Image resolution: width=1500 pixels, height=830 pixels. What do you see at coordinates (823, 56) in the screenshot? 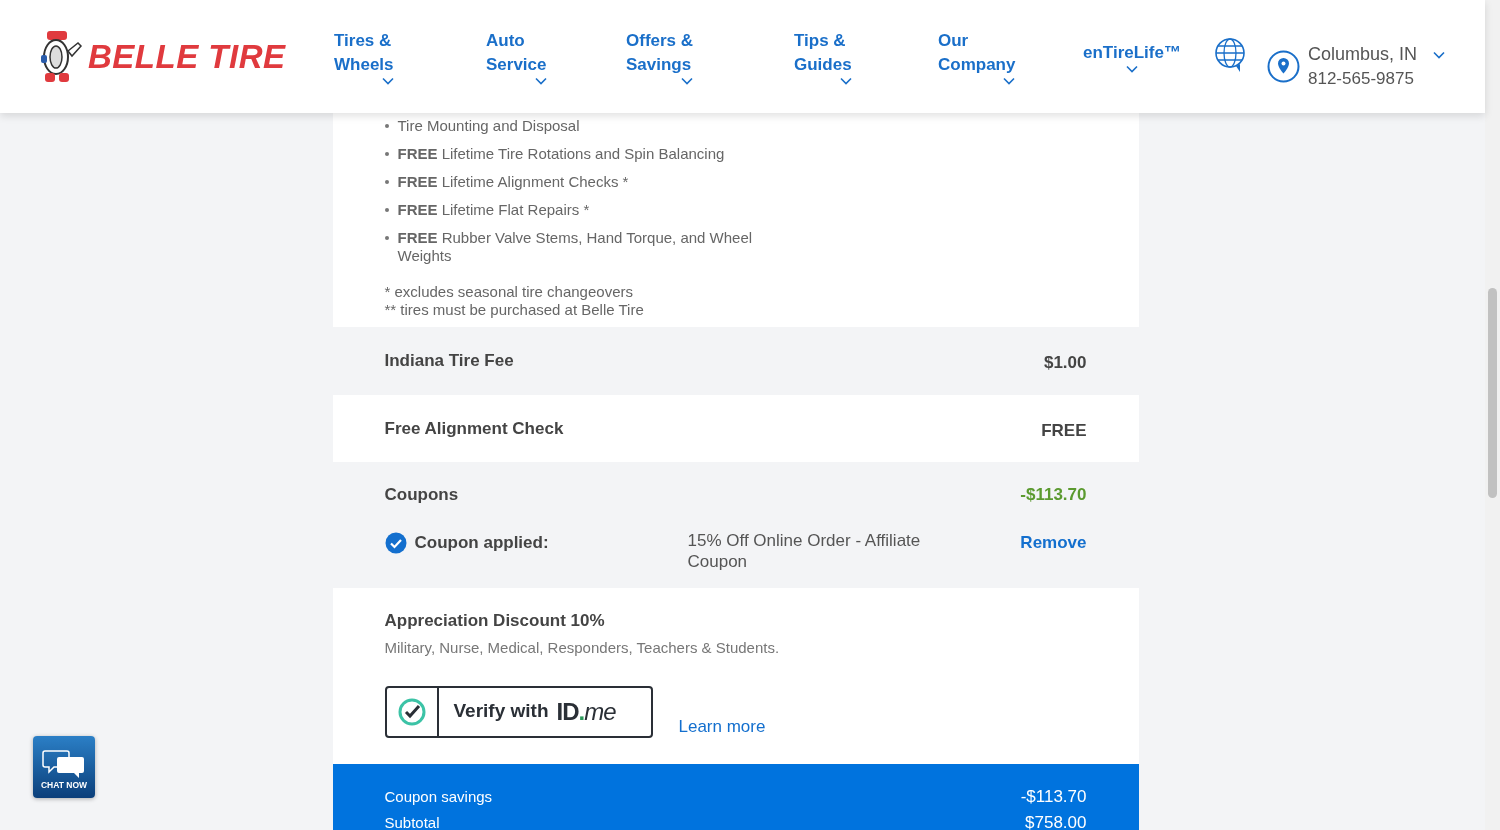
I see `nav-link: Tips & Guides` at bounding box center [823, 56].